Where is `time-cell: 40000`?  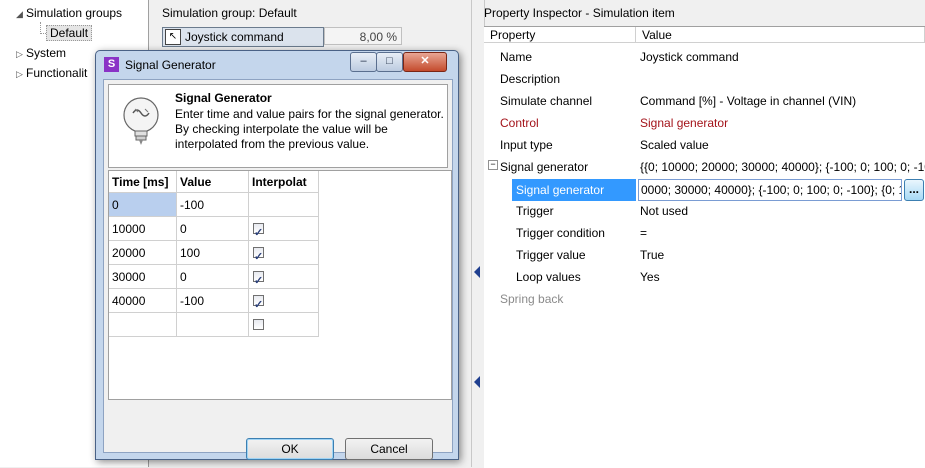
time-cell: 40000 is located at coordinates (143, 301).